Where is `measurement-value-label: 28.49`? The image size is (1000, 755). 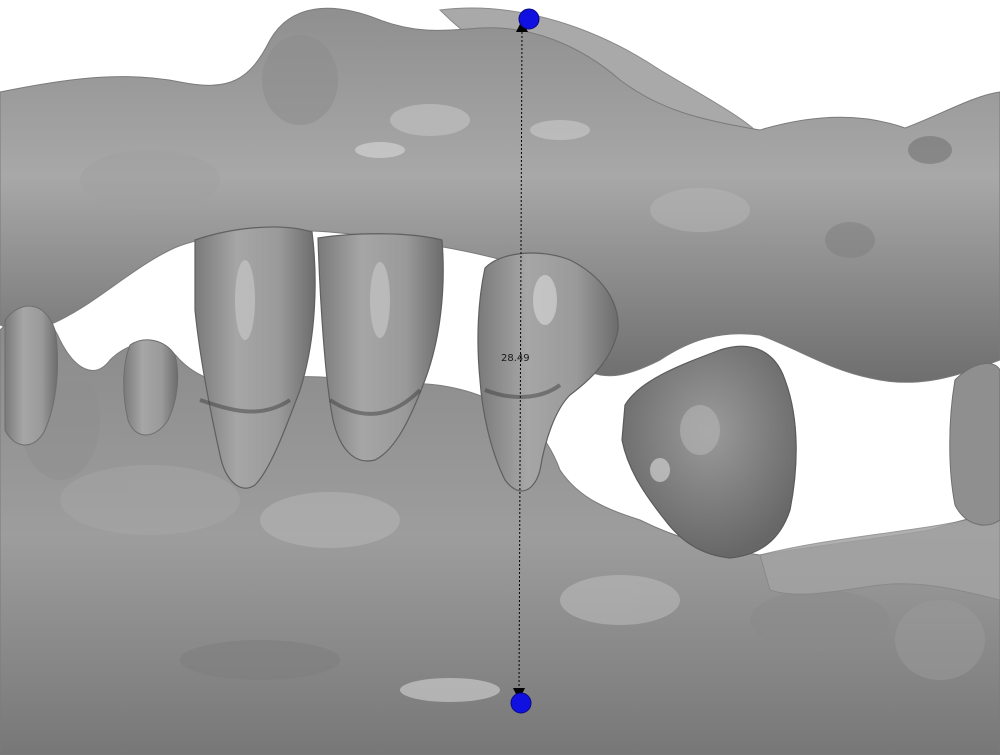
measurement-value-label: 28.49 is located at coordinates (515, 358).